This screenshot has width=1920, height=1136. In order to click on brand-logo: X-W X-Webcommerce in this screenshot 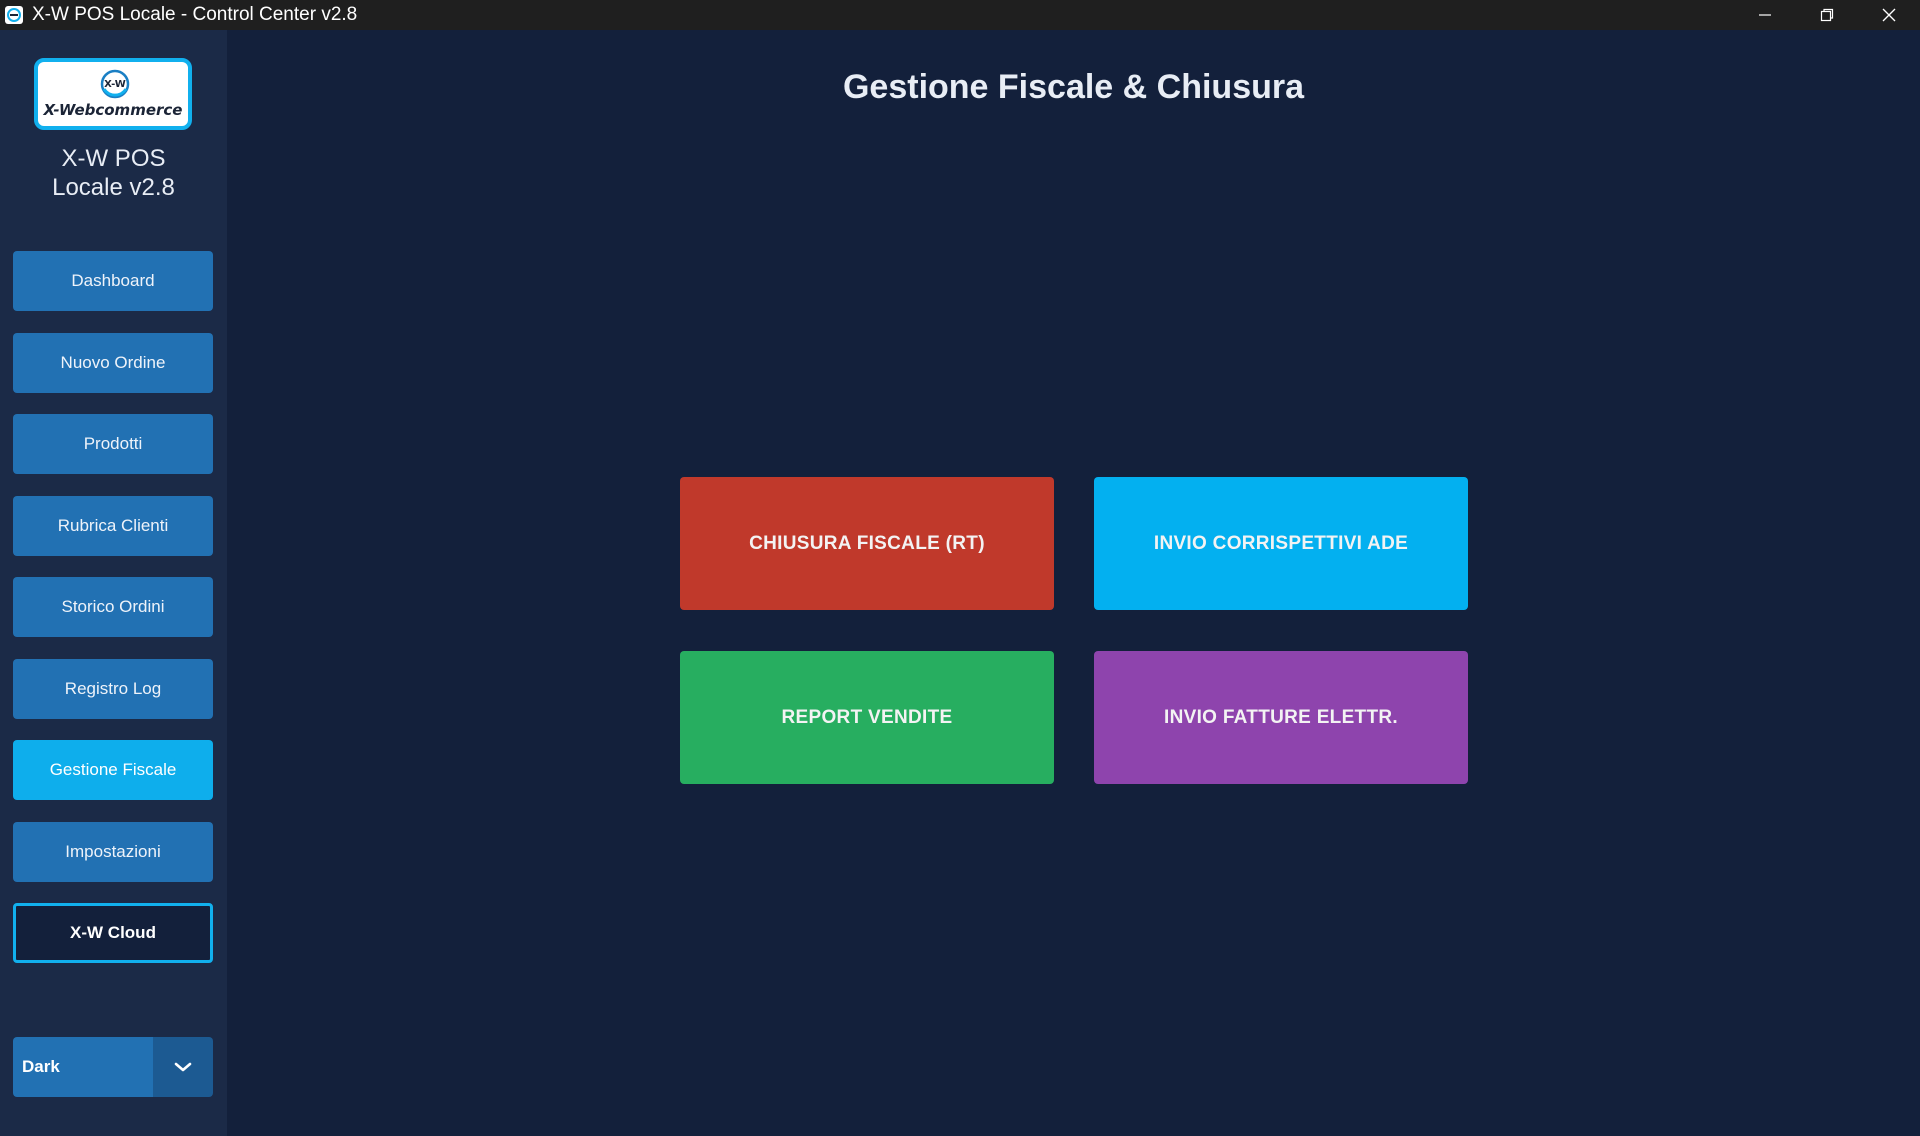, I will do `click(113, 94)`.